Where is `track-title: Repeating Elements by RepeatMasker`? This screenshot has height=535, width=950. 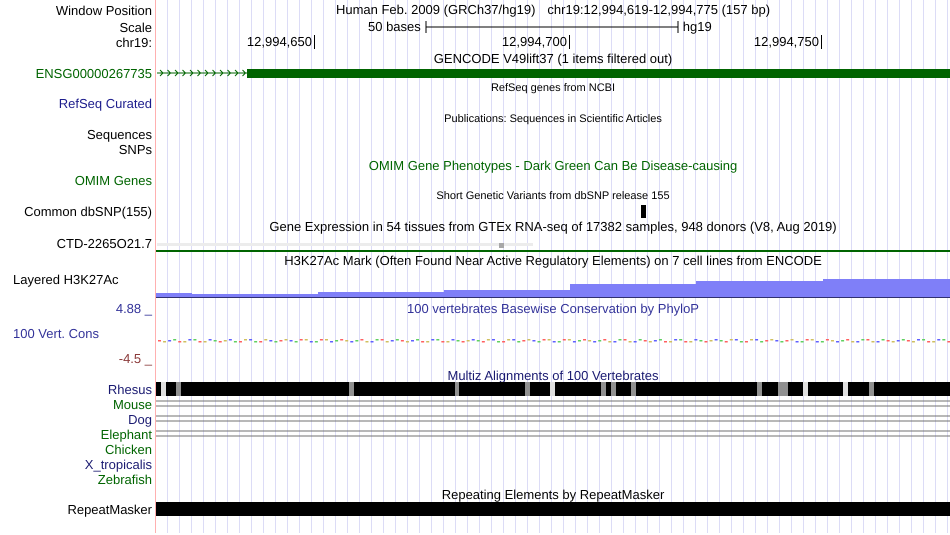 track-title: Repeating Elements by RepeatMasker is located at coordinates (553, 494).